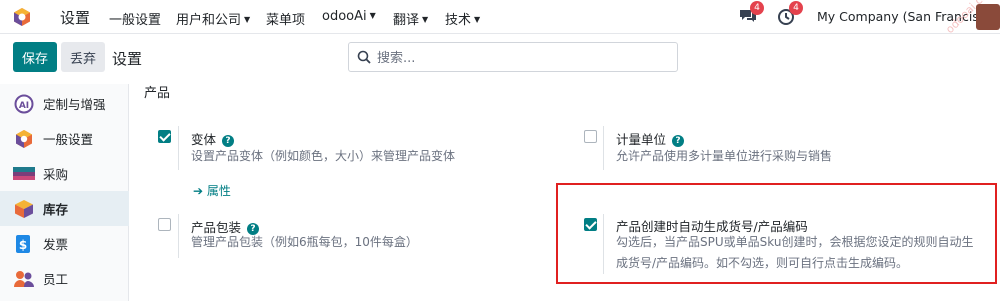 This screenshot has width=1000, height=301. What do you see at coordinates (68, 139) in the screenshot?
I see `sidebar-item-label: 一般设置` at bounding box center [68, 139].